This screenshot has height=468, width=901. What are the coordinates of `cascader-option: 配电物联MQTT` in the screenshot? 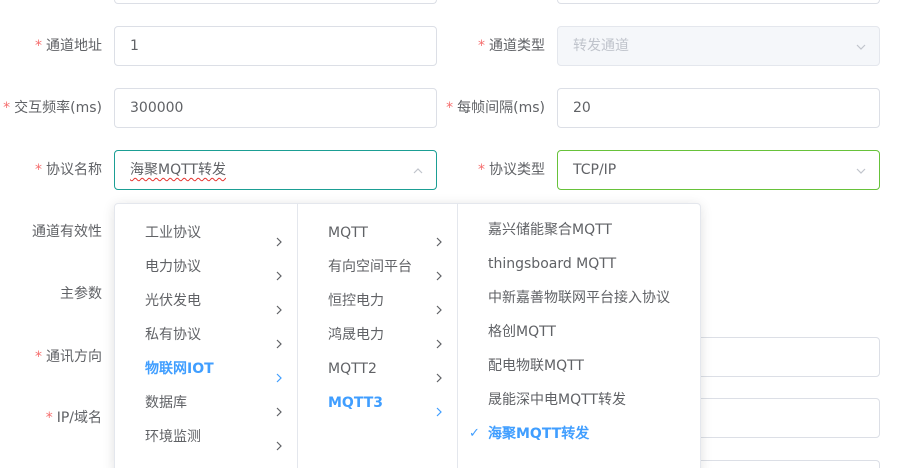 It's located at (579, 366).